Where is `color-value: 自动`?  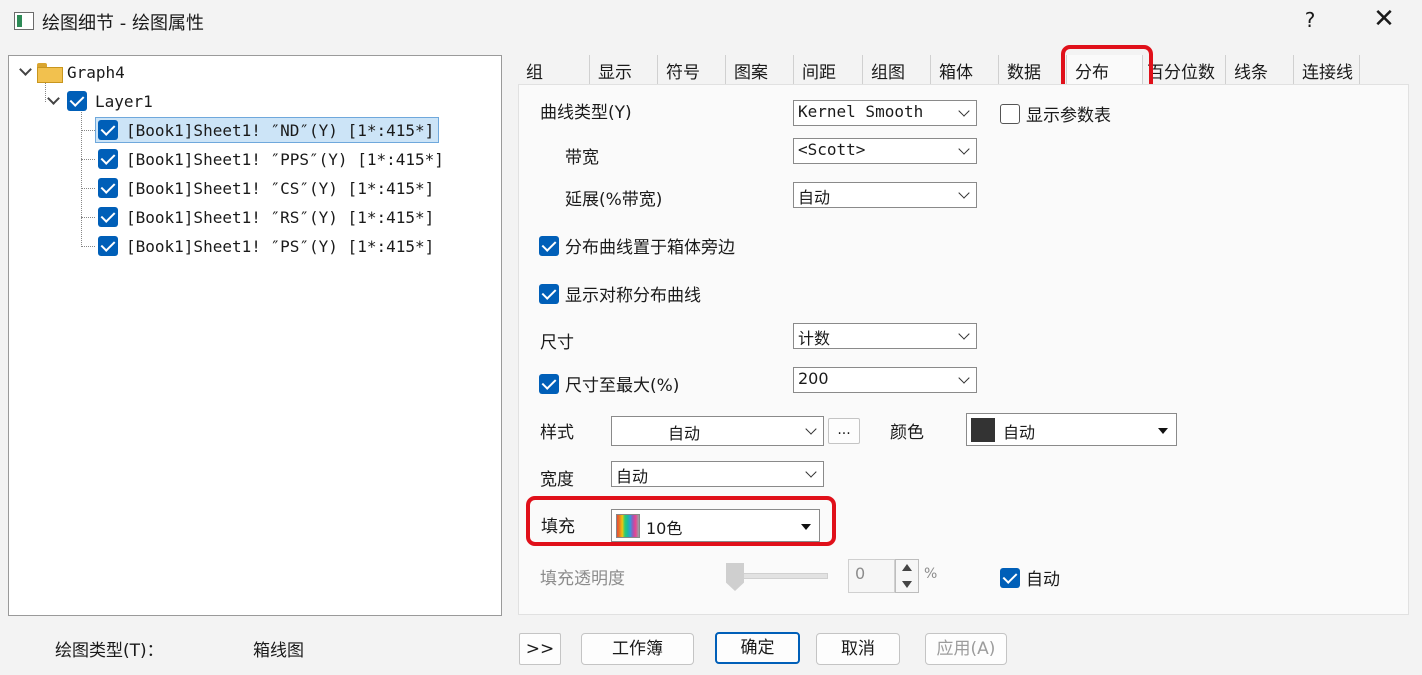
color-value: 自动 is located at coordinates (1019, 432).